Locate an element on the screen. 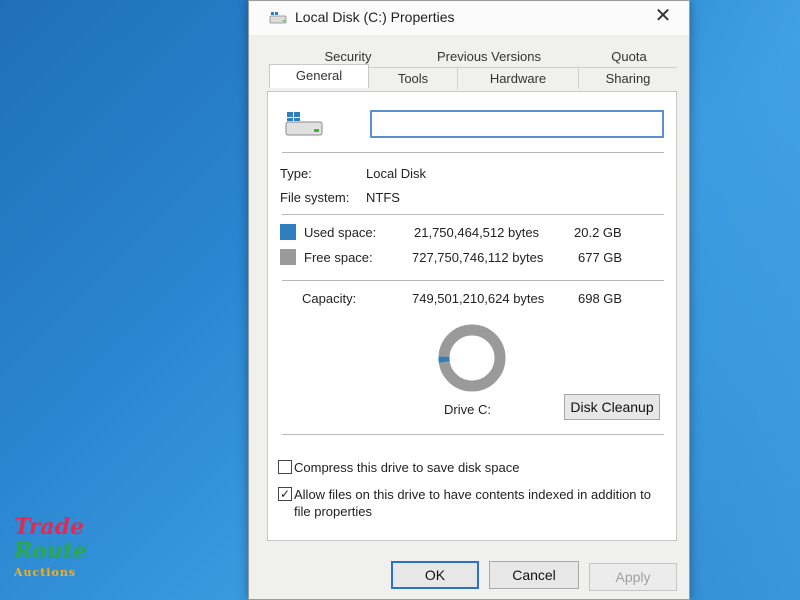 The height and width of the screenshot is (600, 800). tab-quota: Quota is located at coordinates (629, 57).